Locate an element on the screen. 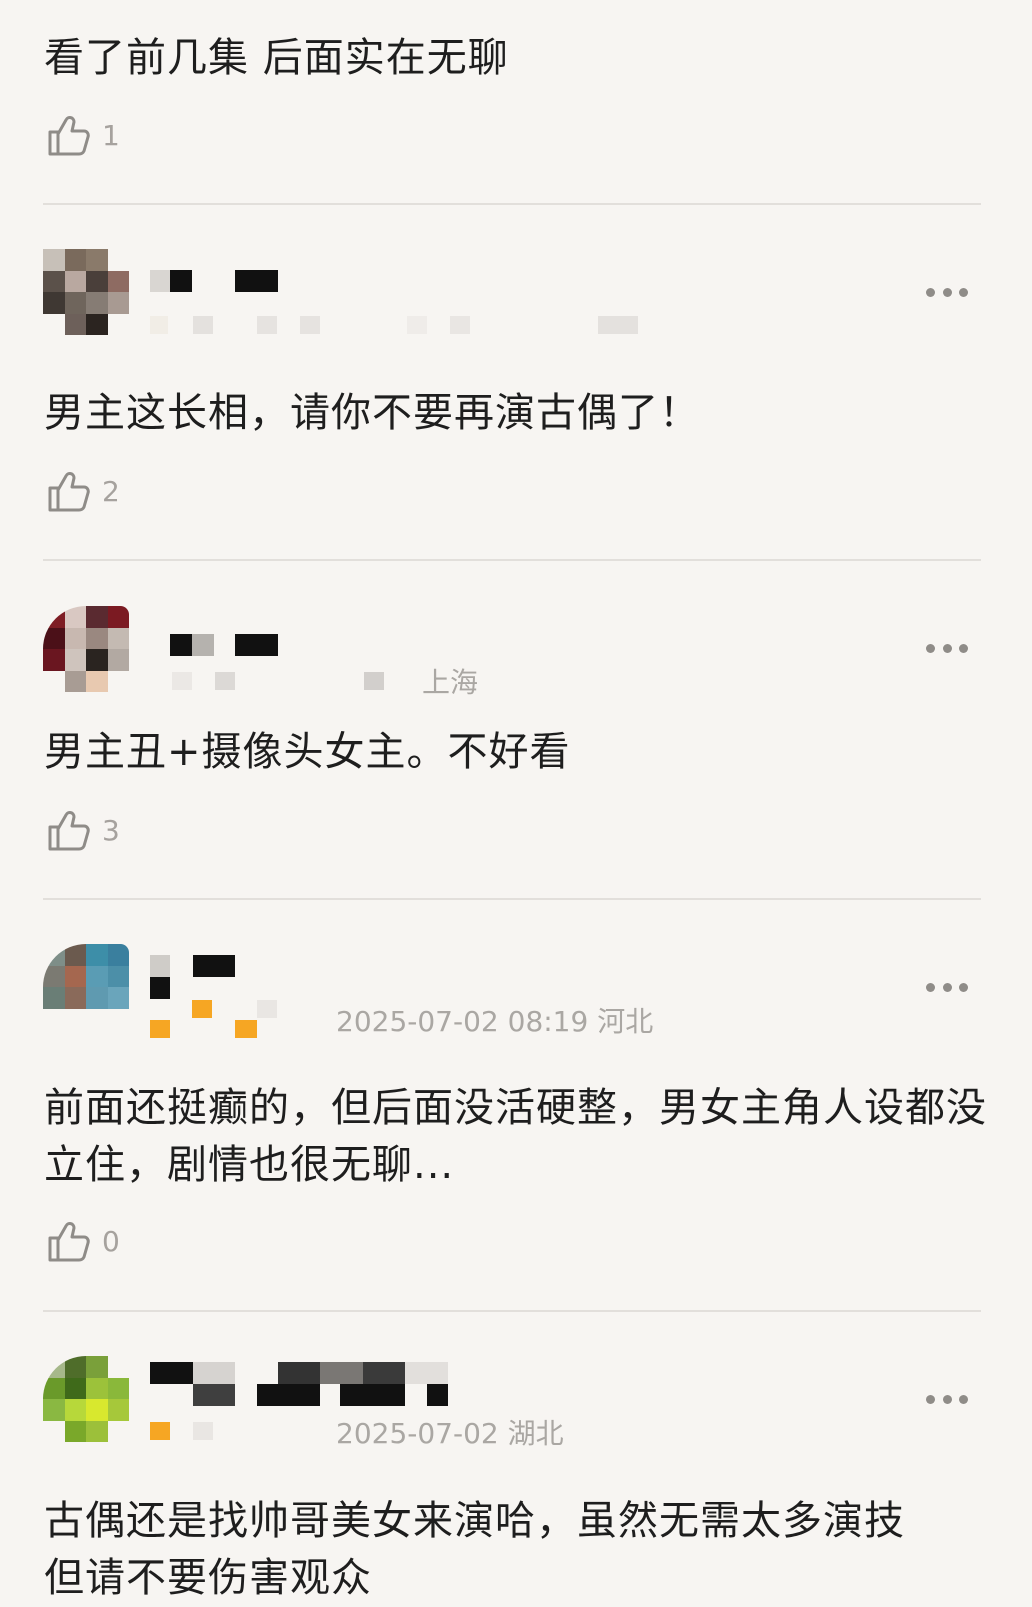  like-button: 1 is located at coordinates (82, 135).